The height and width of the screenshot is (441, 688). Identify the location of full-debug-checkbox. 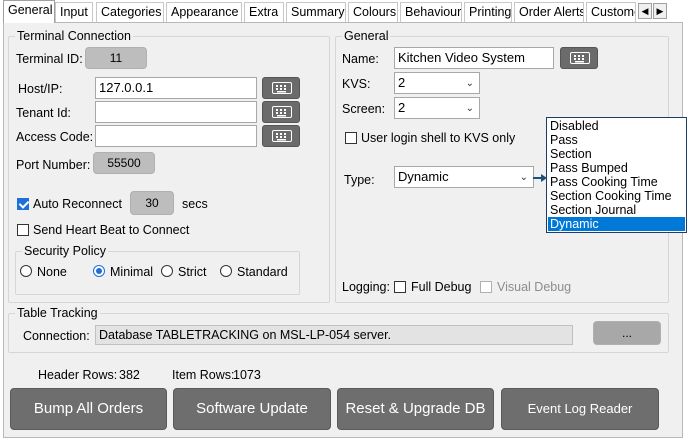
(400, 287).